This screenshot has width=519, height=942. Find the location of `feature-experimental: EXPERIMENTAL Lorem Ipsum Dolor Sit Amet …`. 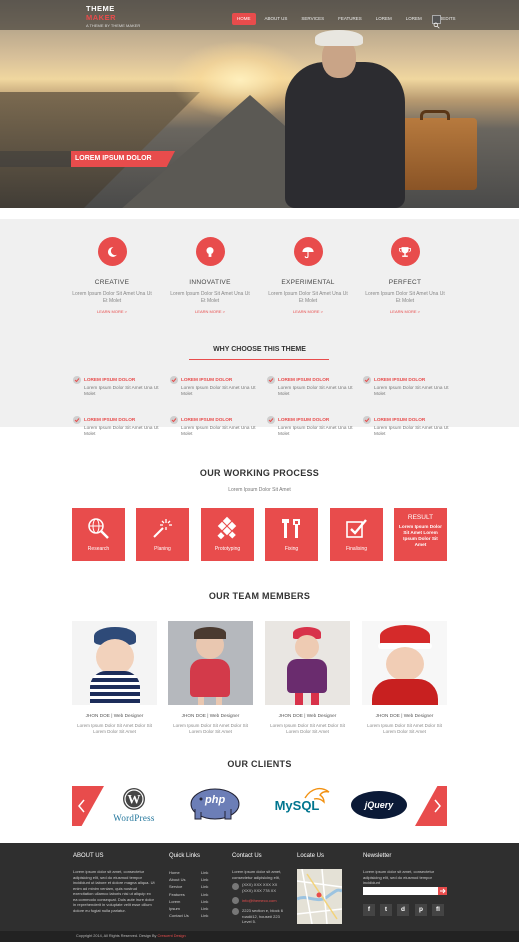

feature-experimental: EXPERIMENTAL Lorem Ipsum Dolor Sit Amet … is located at coordinates (308, 275).